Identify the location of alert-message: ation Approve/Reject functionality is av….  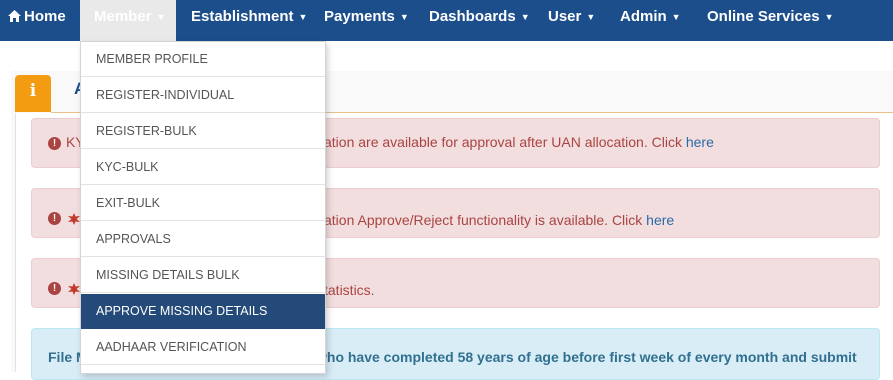
(485, 220).